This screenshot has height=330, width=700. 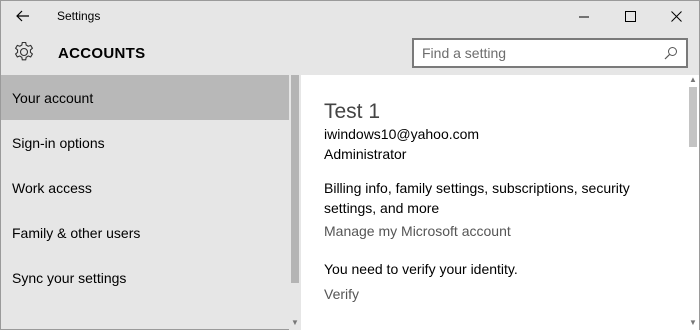 What do you see at coordinates (365, 154) in the screenshot?
I see `user-role: Administrator` at bounding box center [365, 154].